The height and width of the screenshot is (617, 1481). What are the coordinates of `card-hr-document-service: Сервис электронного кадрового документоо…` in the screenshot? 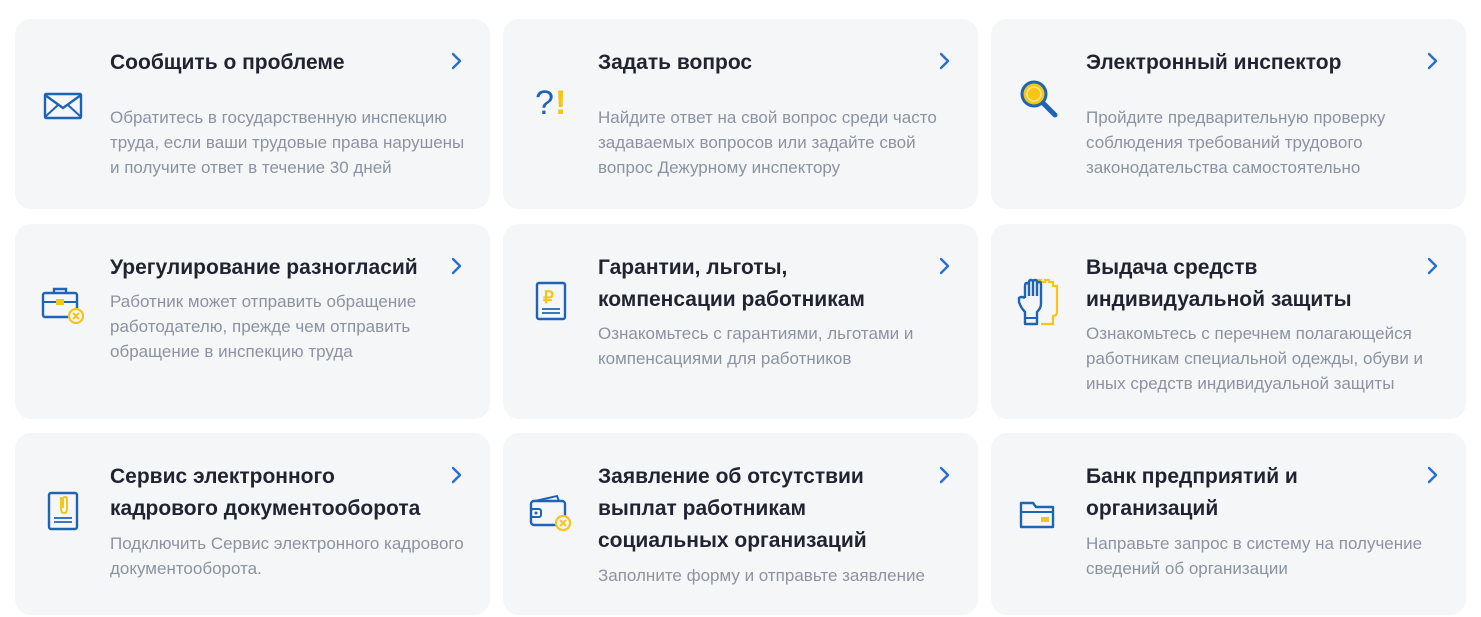 It's located at (252, 524).